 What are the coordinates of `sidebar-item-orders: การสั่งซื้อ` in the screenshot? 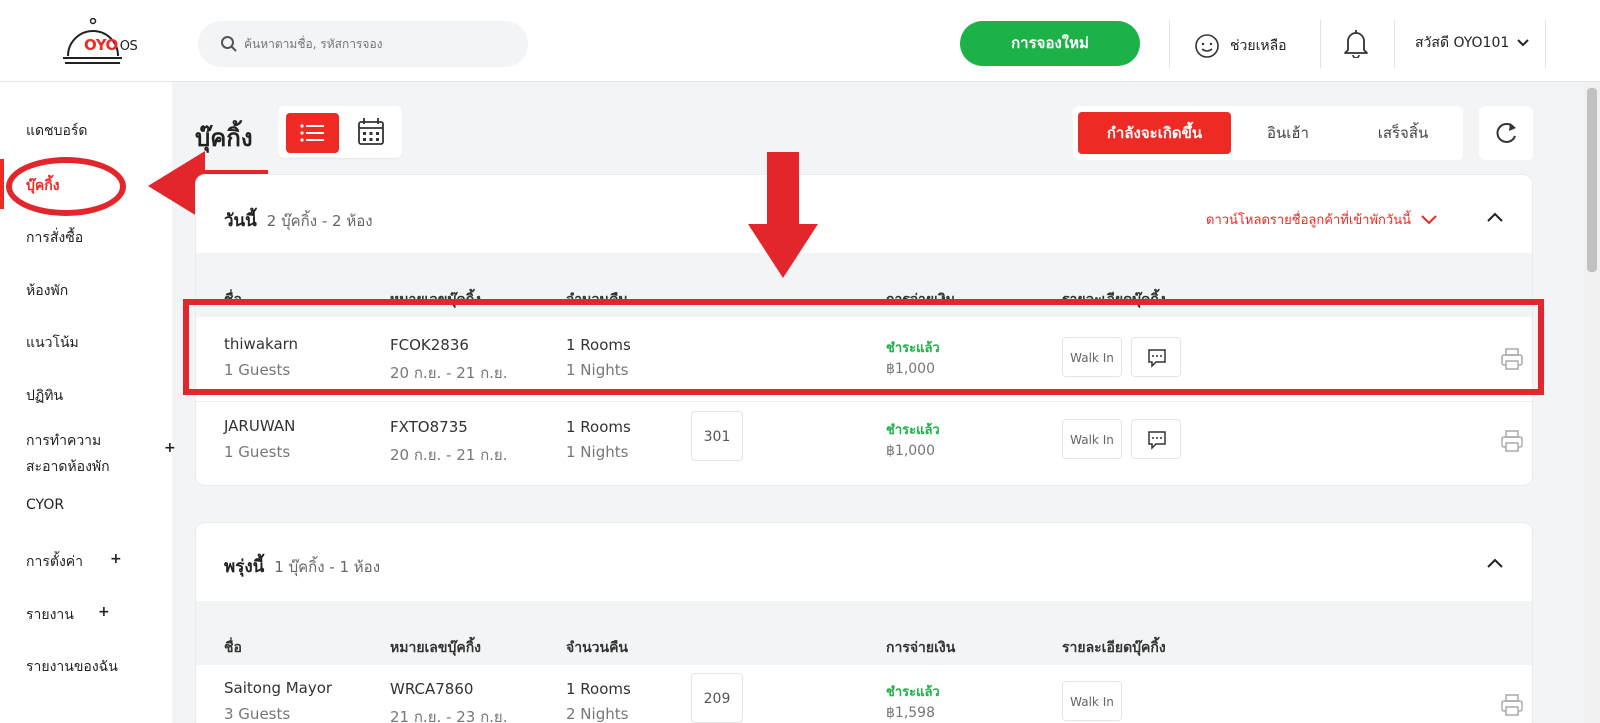 It's located at (54, 238).